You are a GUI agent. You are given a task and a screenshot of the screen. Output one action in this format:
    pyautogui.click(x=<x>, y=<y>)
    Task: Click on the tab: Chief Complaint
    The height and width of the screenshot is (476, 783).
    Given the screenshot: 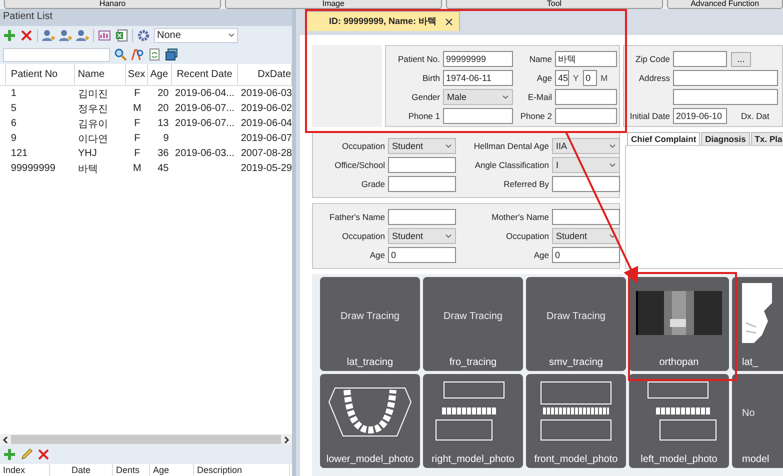 What is the action you would take?
    pyautogui.click(x=663, y=138)
    